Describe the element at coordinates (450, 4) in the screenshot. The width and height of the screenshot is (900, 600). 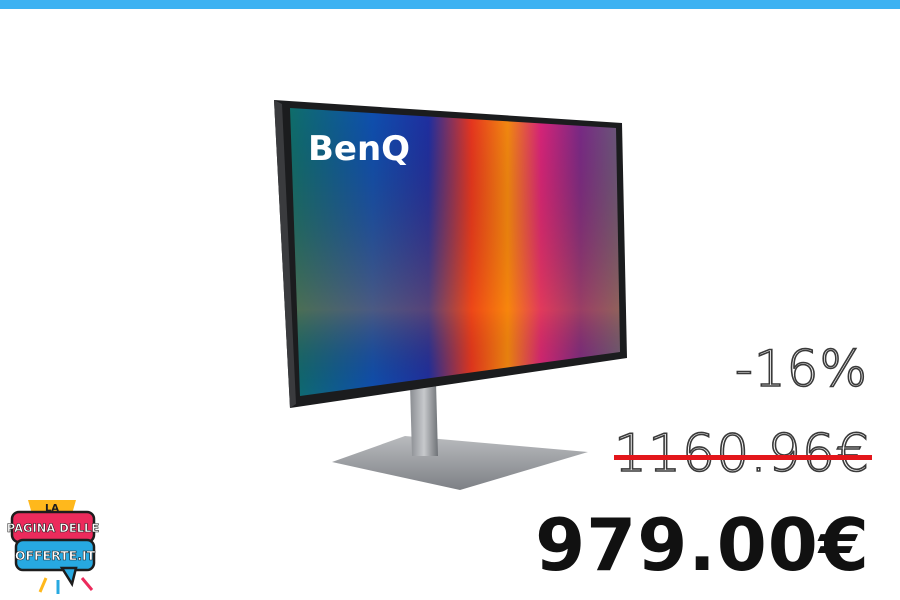
I see `top-accent-bar` at that location.